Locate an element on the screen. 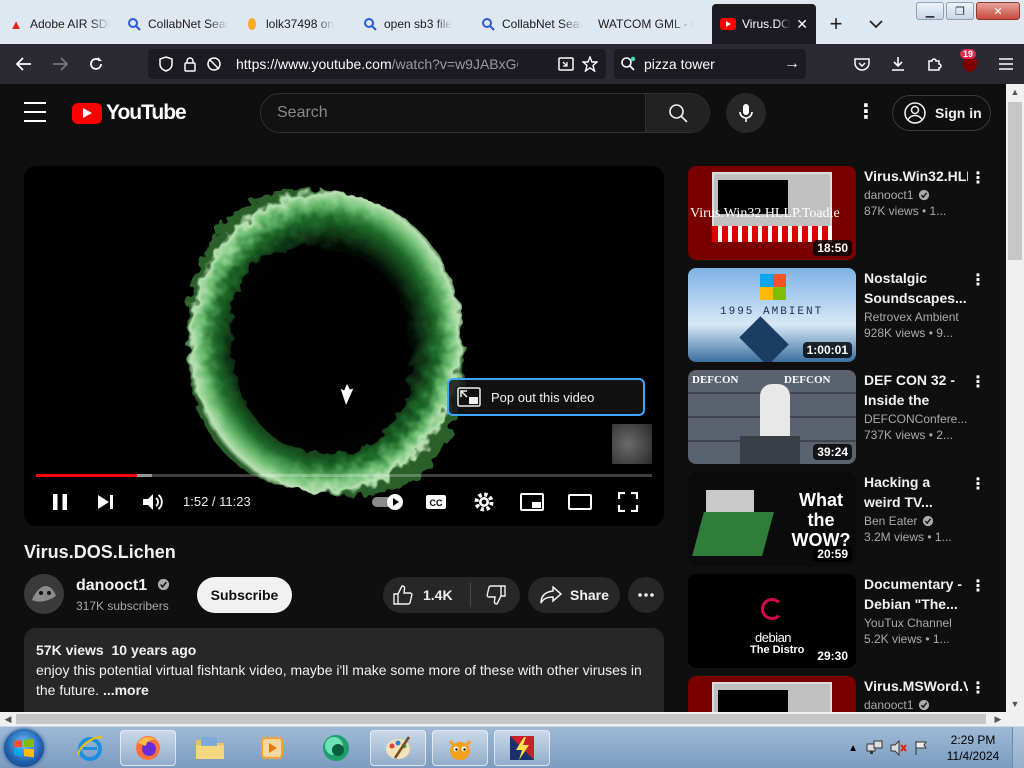 Image resolution: width=1024 pixels, height=768 pixels. action-center-flag-icon is located at coordinates (922, 748).